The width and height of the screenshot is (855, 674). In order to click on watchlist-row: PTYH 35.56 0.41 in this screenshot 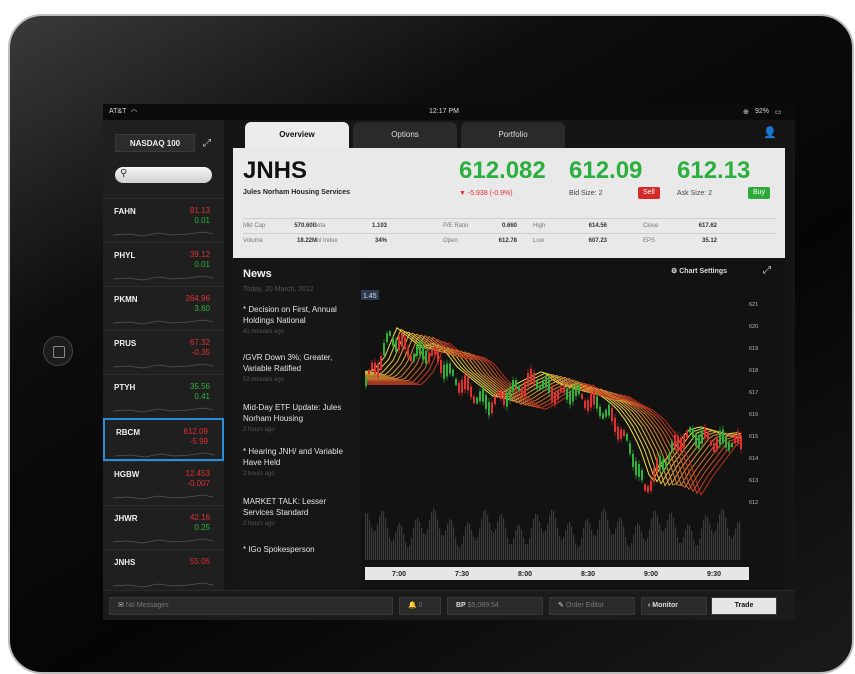, I will do `click(163, 396)`.